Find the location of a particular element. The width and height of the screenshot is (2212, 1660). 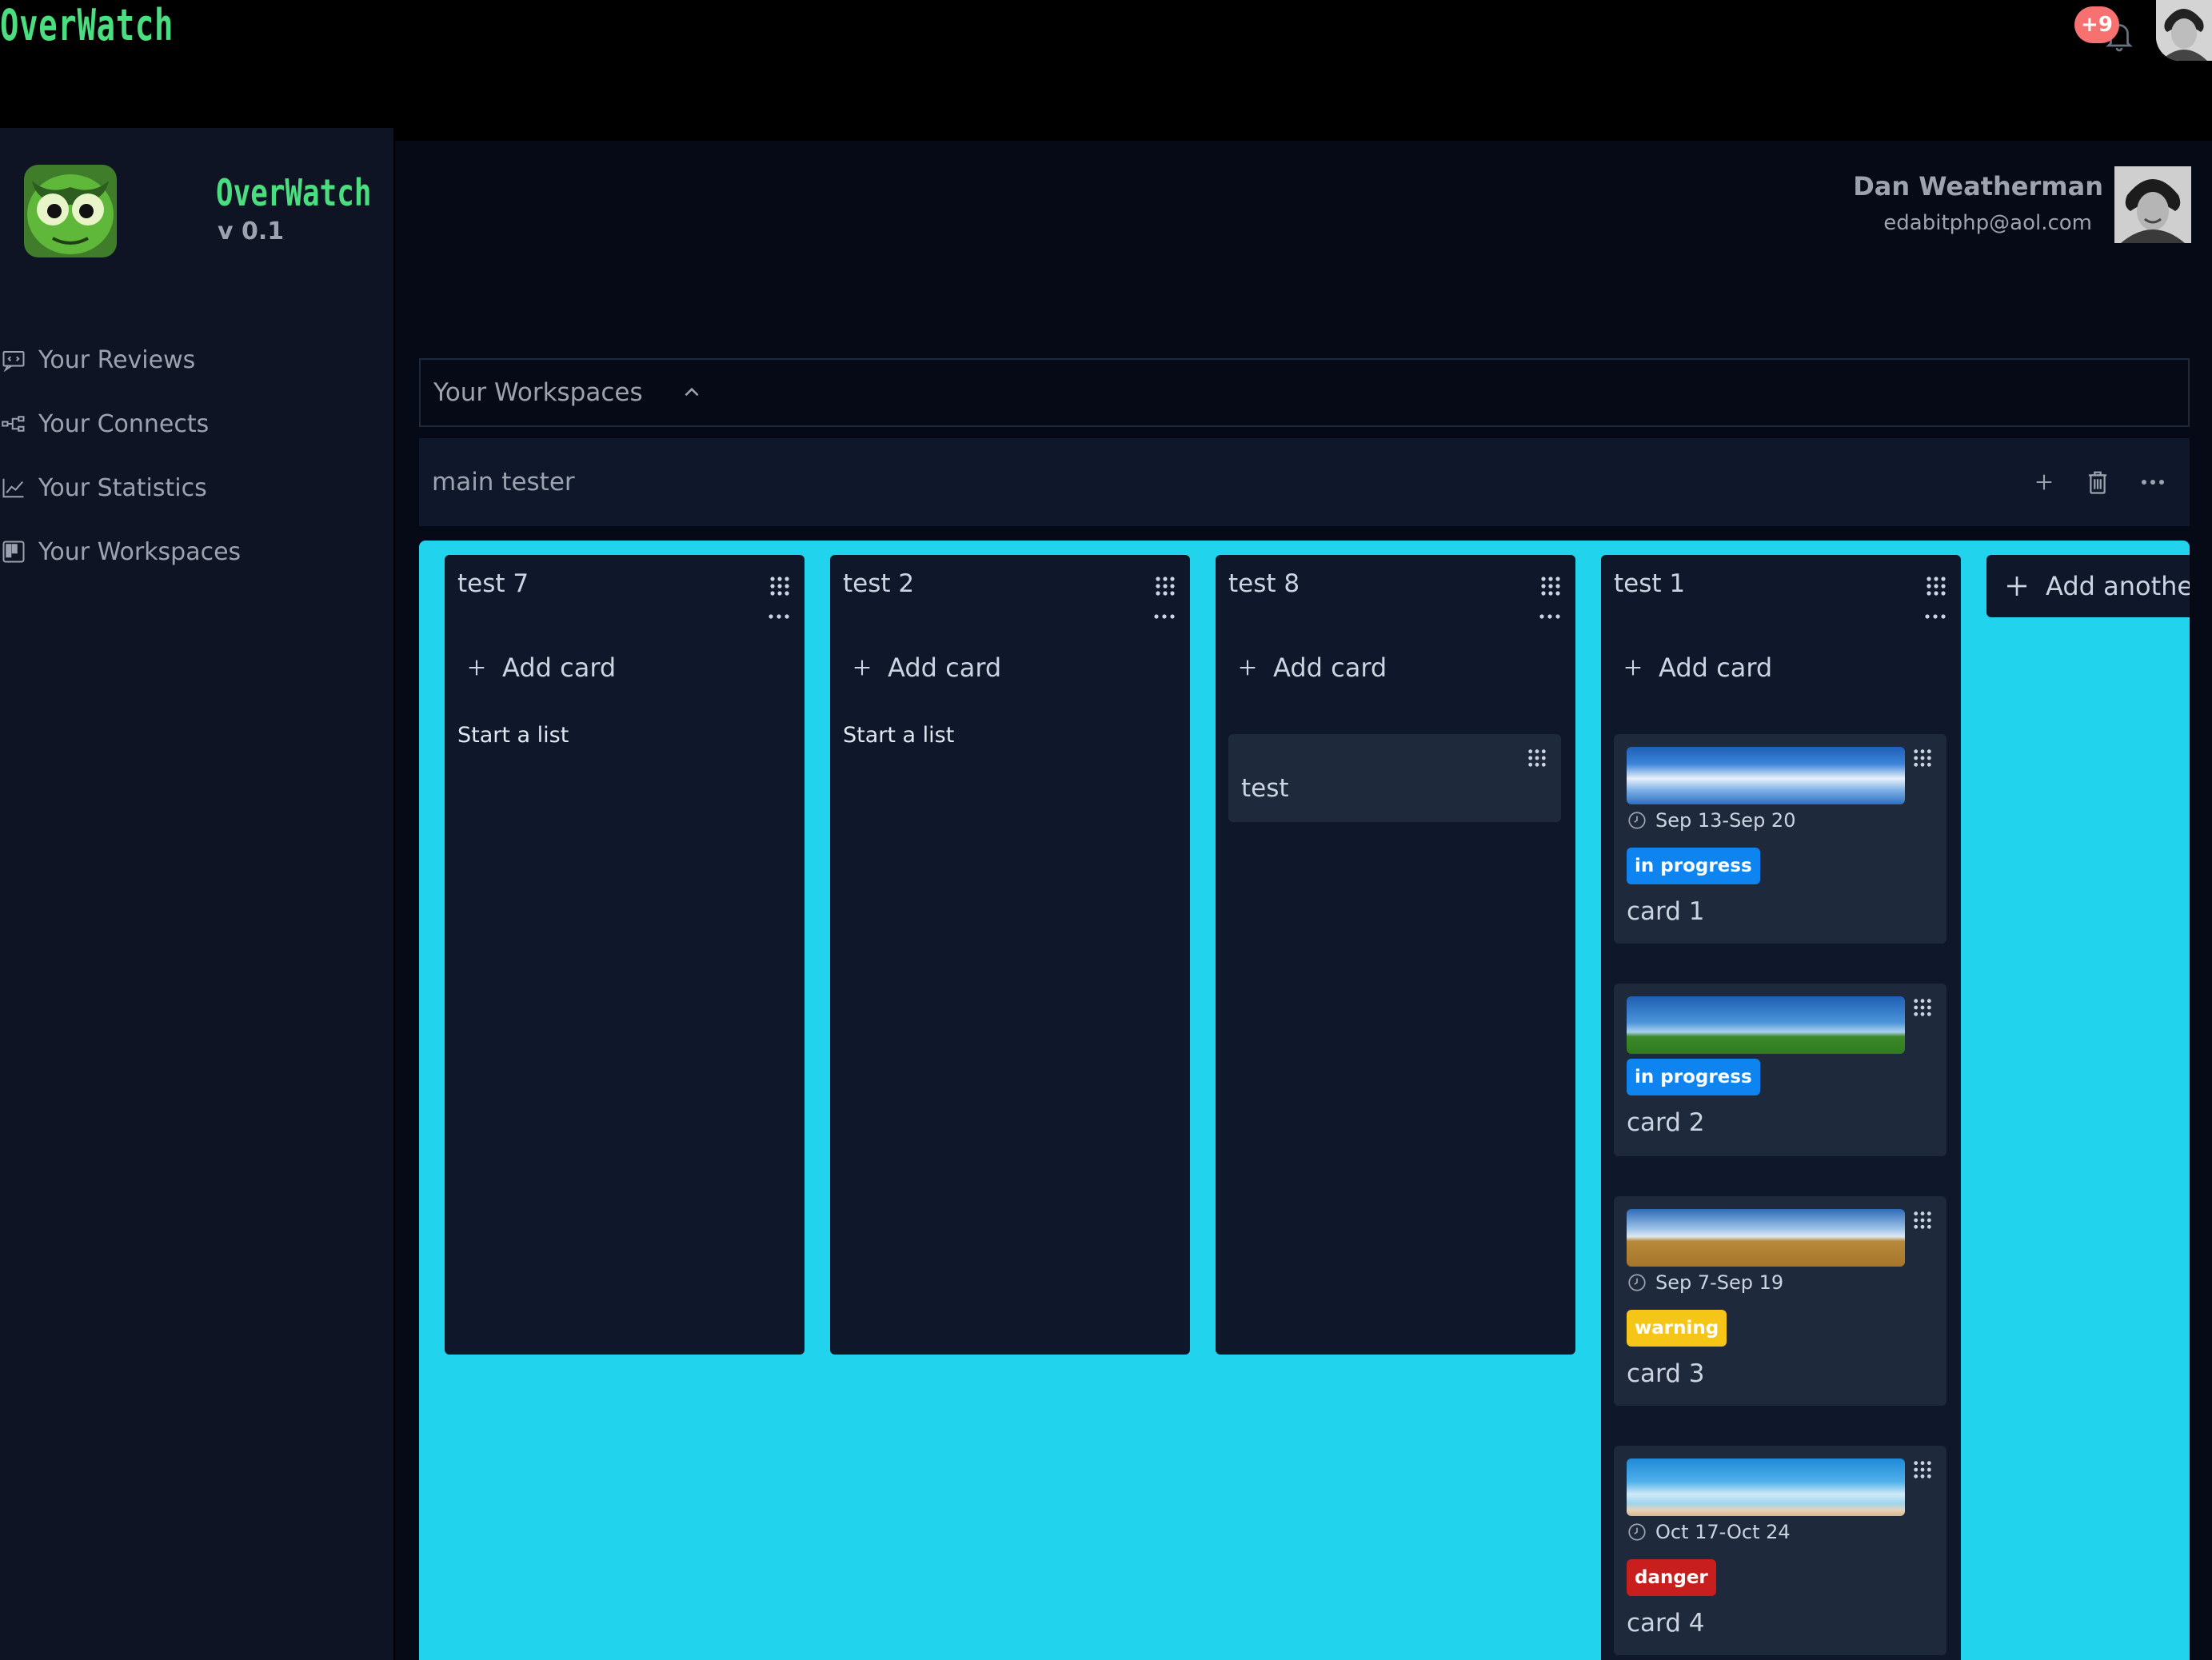

card-date-text: Sep 7-Sep 19 is located at coordinates (1719, 1282).